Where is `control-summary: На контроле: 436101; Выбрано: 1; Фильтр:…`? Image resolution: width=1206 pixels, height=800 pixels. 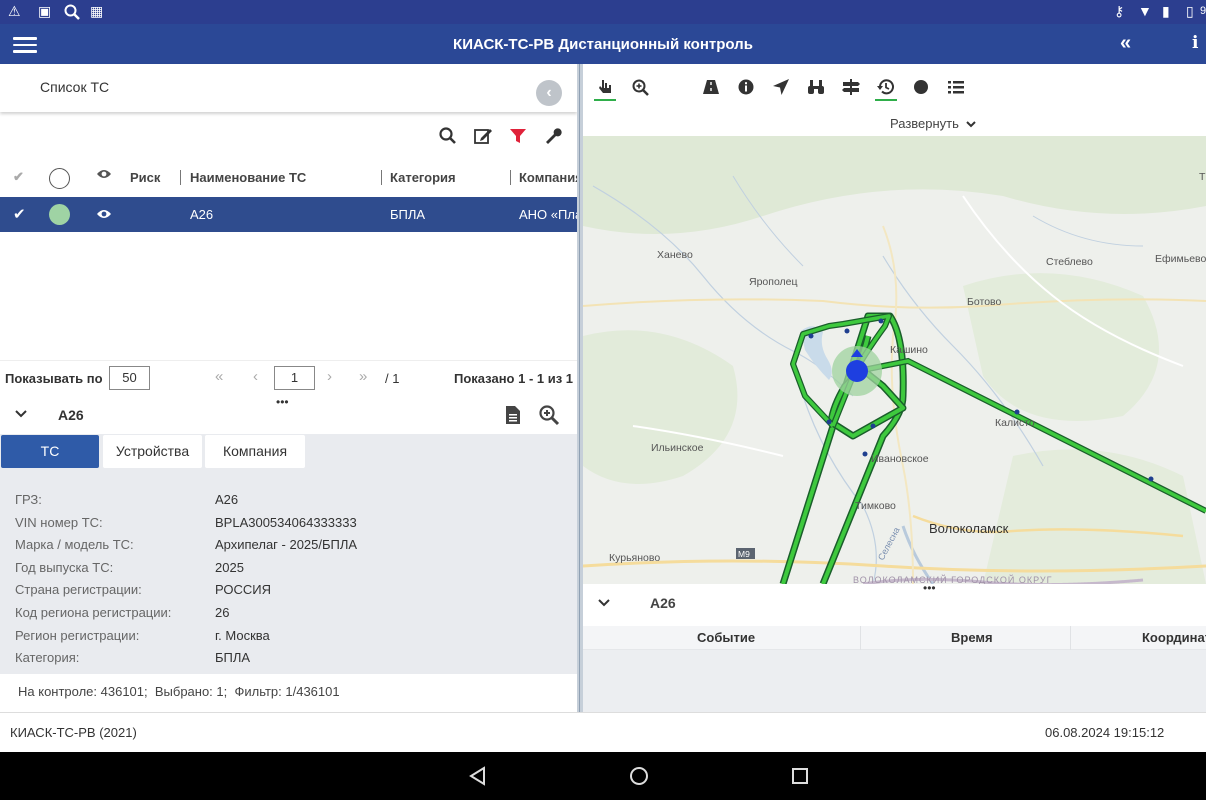
control-summary: На контроле: 436101; Выбрано: 1; Фильтр:… is located at coordinates (179, 691).